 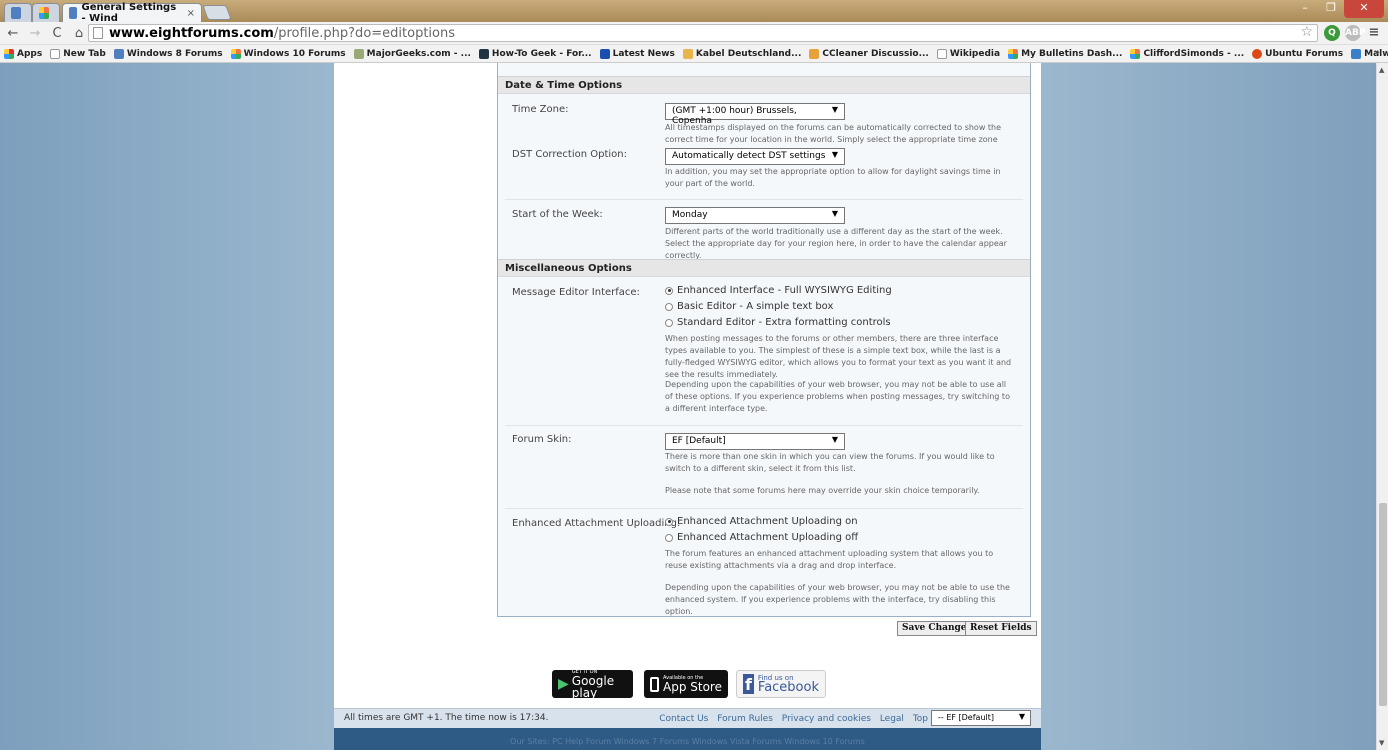 I want to click on bookmark-wikipedia: Wikipedia, so click(x=968, y=53).